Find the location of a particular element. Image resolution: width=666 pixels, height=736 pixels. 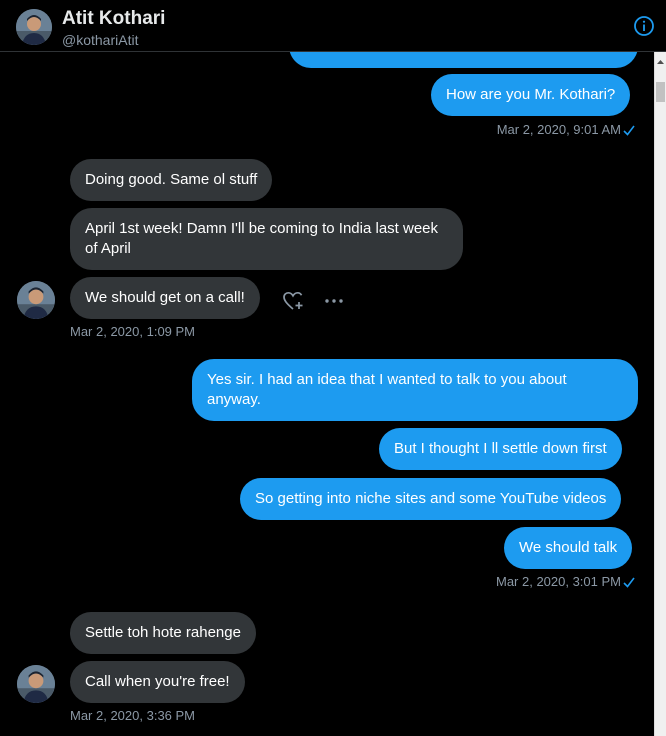

message-bubble-outgoing is located at coordinates (463, 60).